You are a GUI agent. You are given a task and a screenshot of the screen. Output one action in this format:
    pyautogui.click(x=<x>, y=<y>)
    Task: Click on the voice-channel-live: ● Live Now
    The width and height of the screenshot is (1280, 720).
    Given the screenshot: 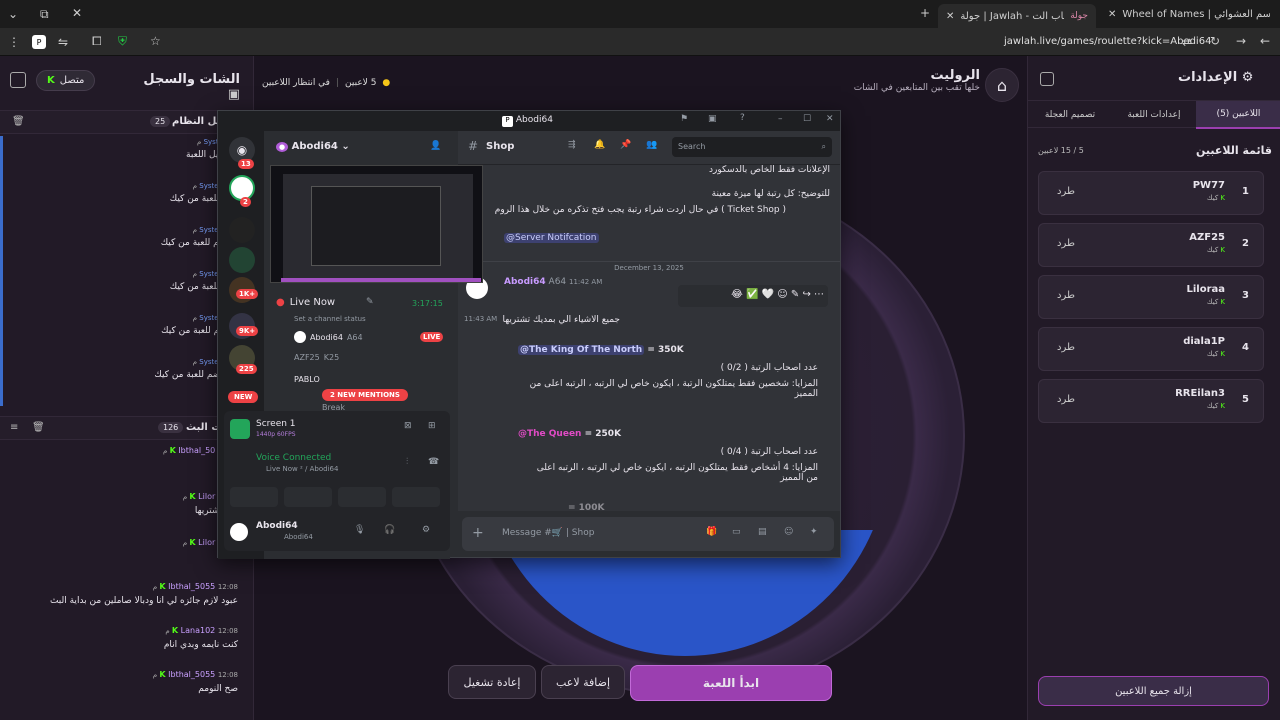 What is the action you would take?
    pyautogui.click(x=305, y=302)
    